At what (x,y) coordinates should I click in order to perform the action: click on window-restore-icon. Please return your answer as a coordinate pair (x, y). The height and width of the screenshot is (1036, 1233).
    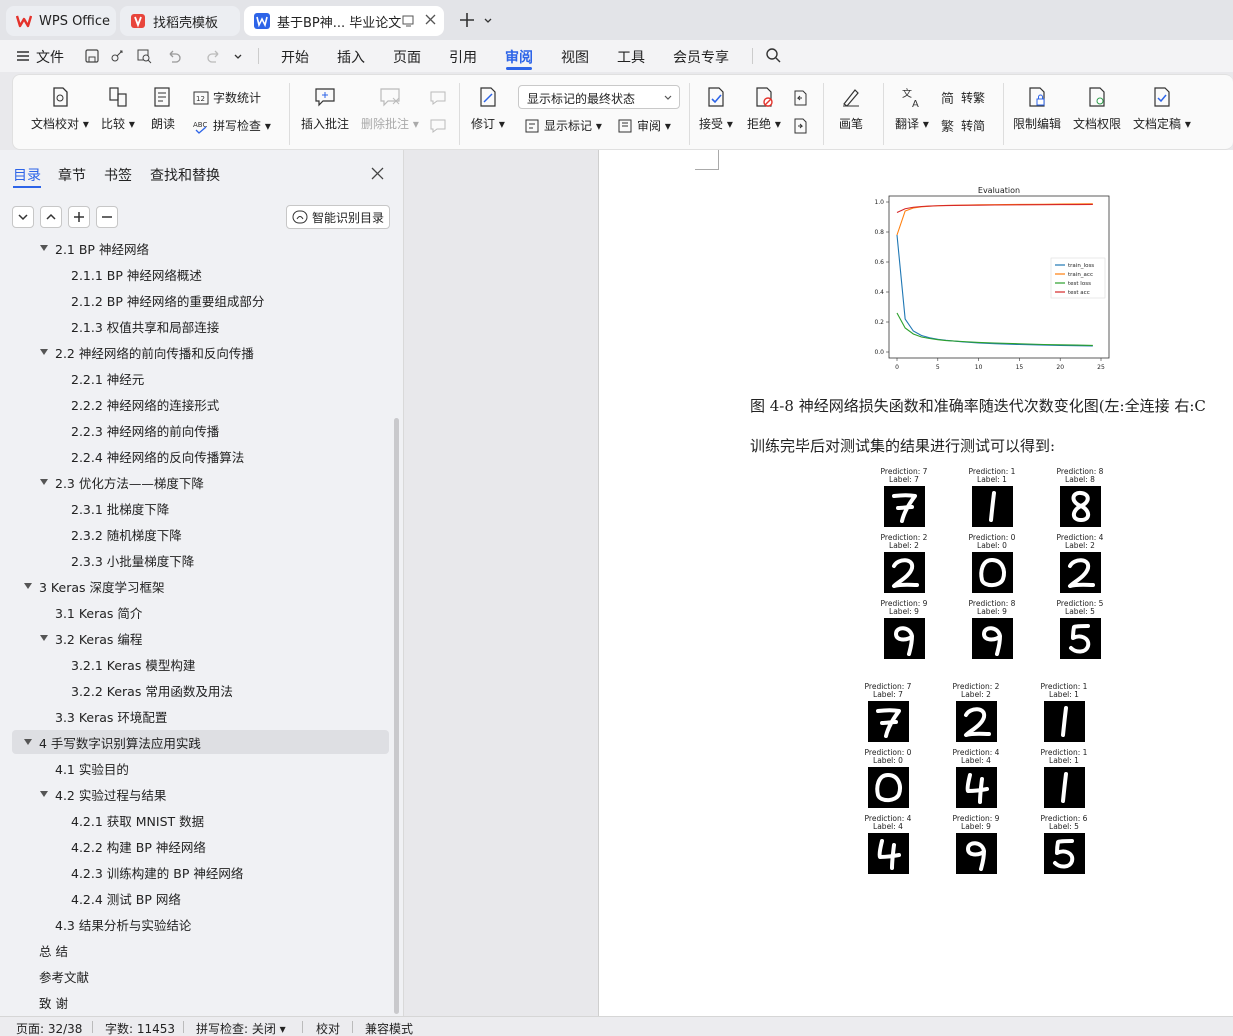
    Looking at the image, I should click on (408, 22).